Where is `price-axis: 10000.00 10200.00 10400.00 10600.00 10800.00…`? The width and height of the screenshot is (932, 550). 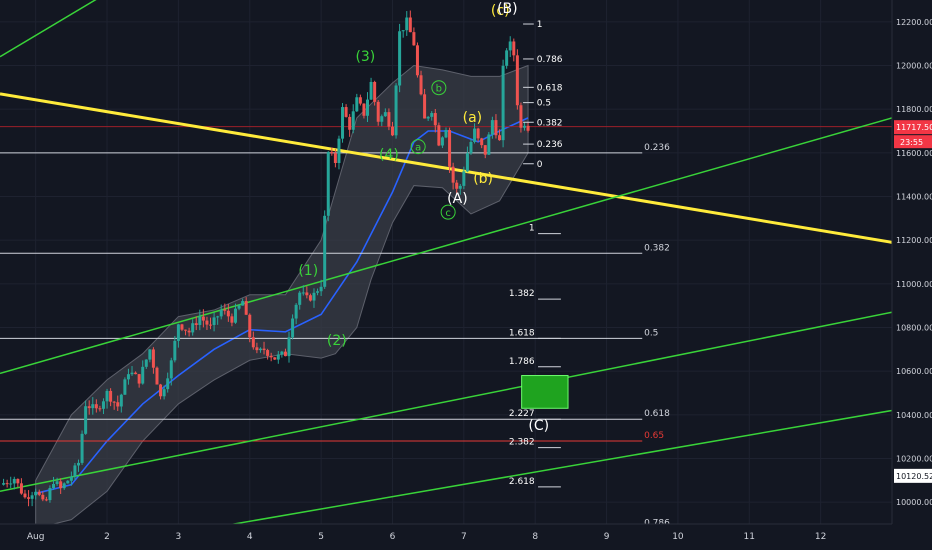 price-axis: 10000.00 10200.00 10400.00 10600.00 10800.00… is located at coordinates (911, 275).